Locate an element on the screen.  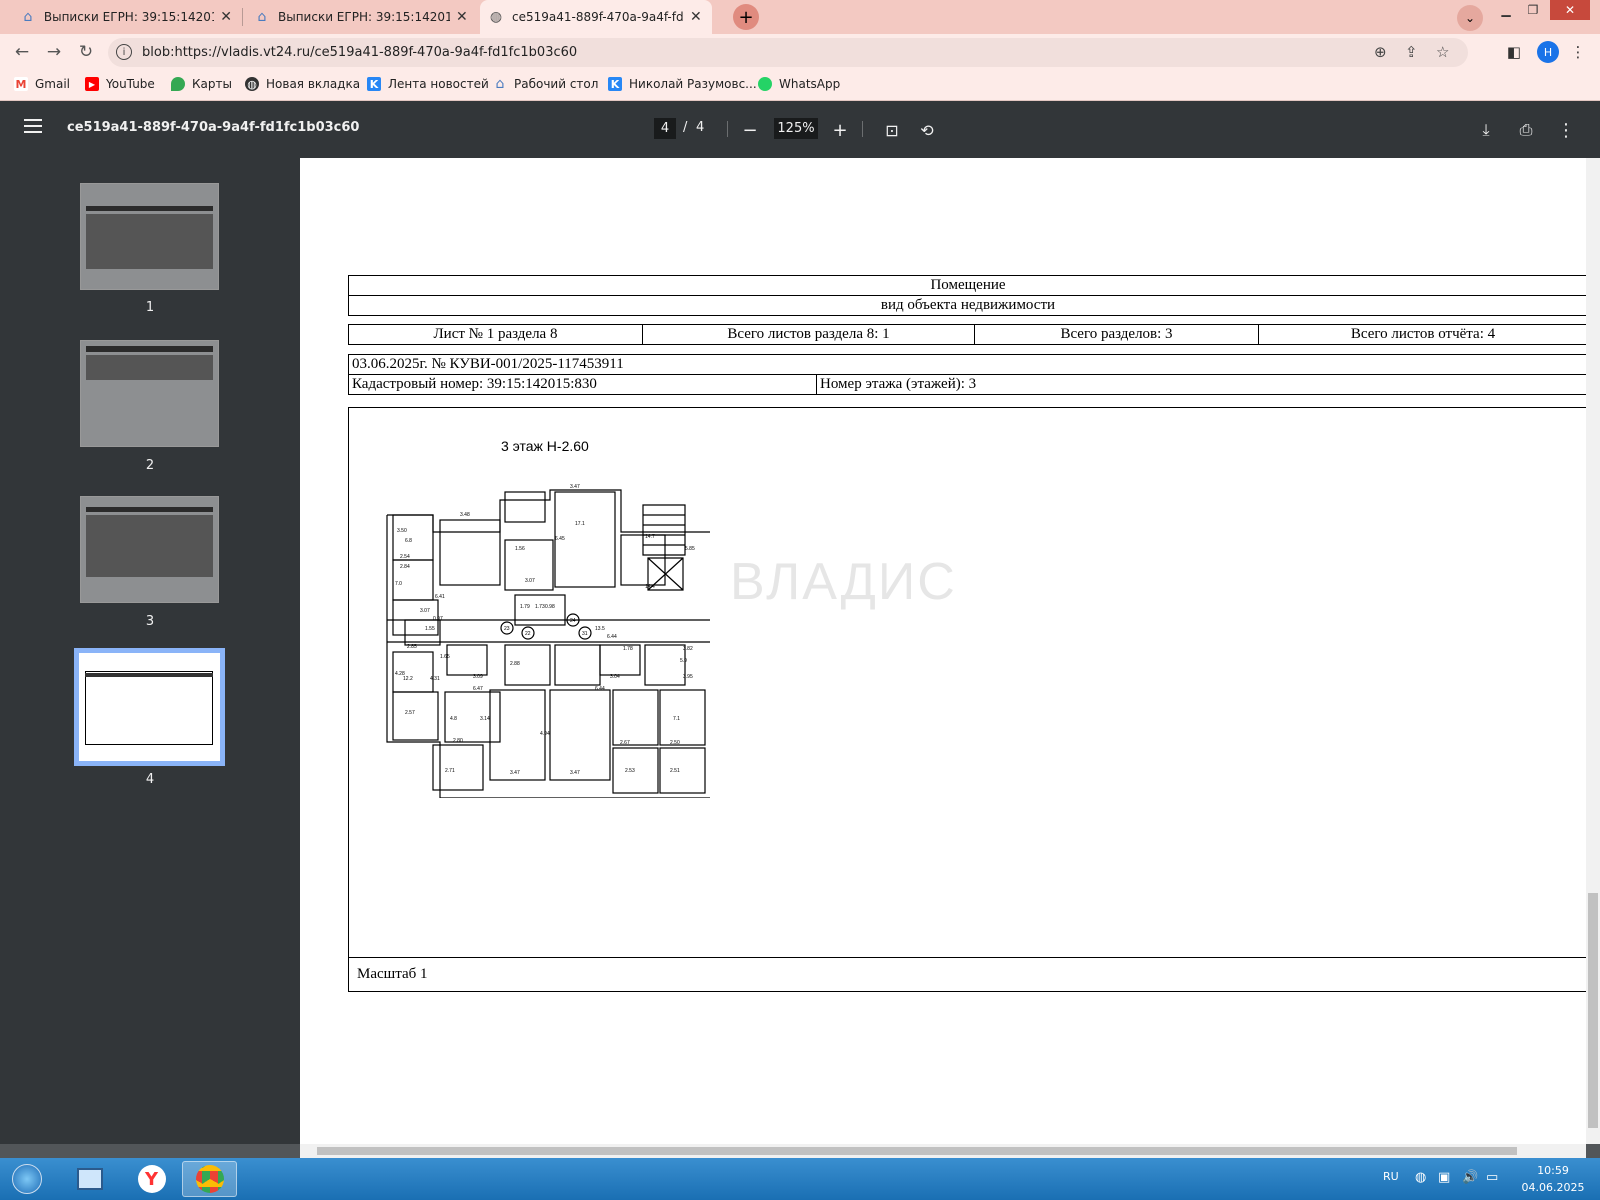
tab-separator is located at coordinates (242, 17).